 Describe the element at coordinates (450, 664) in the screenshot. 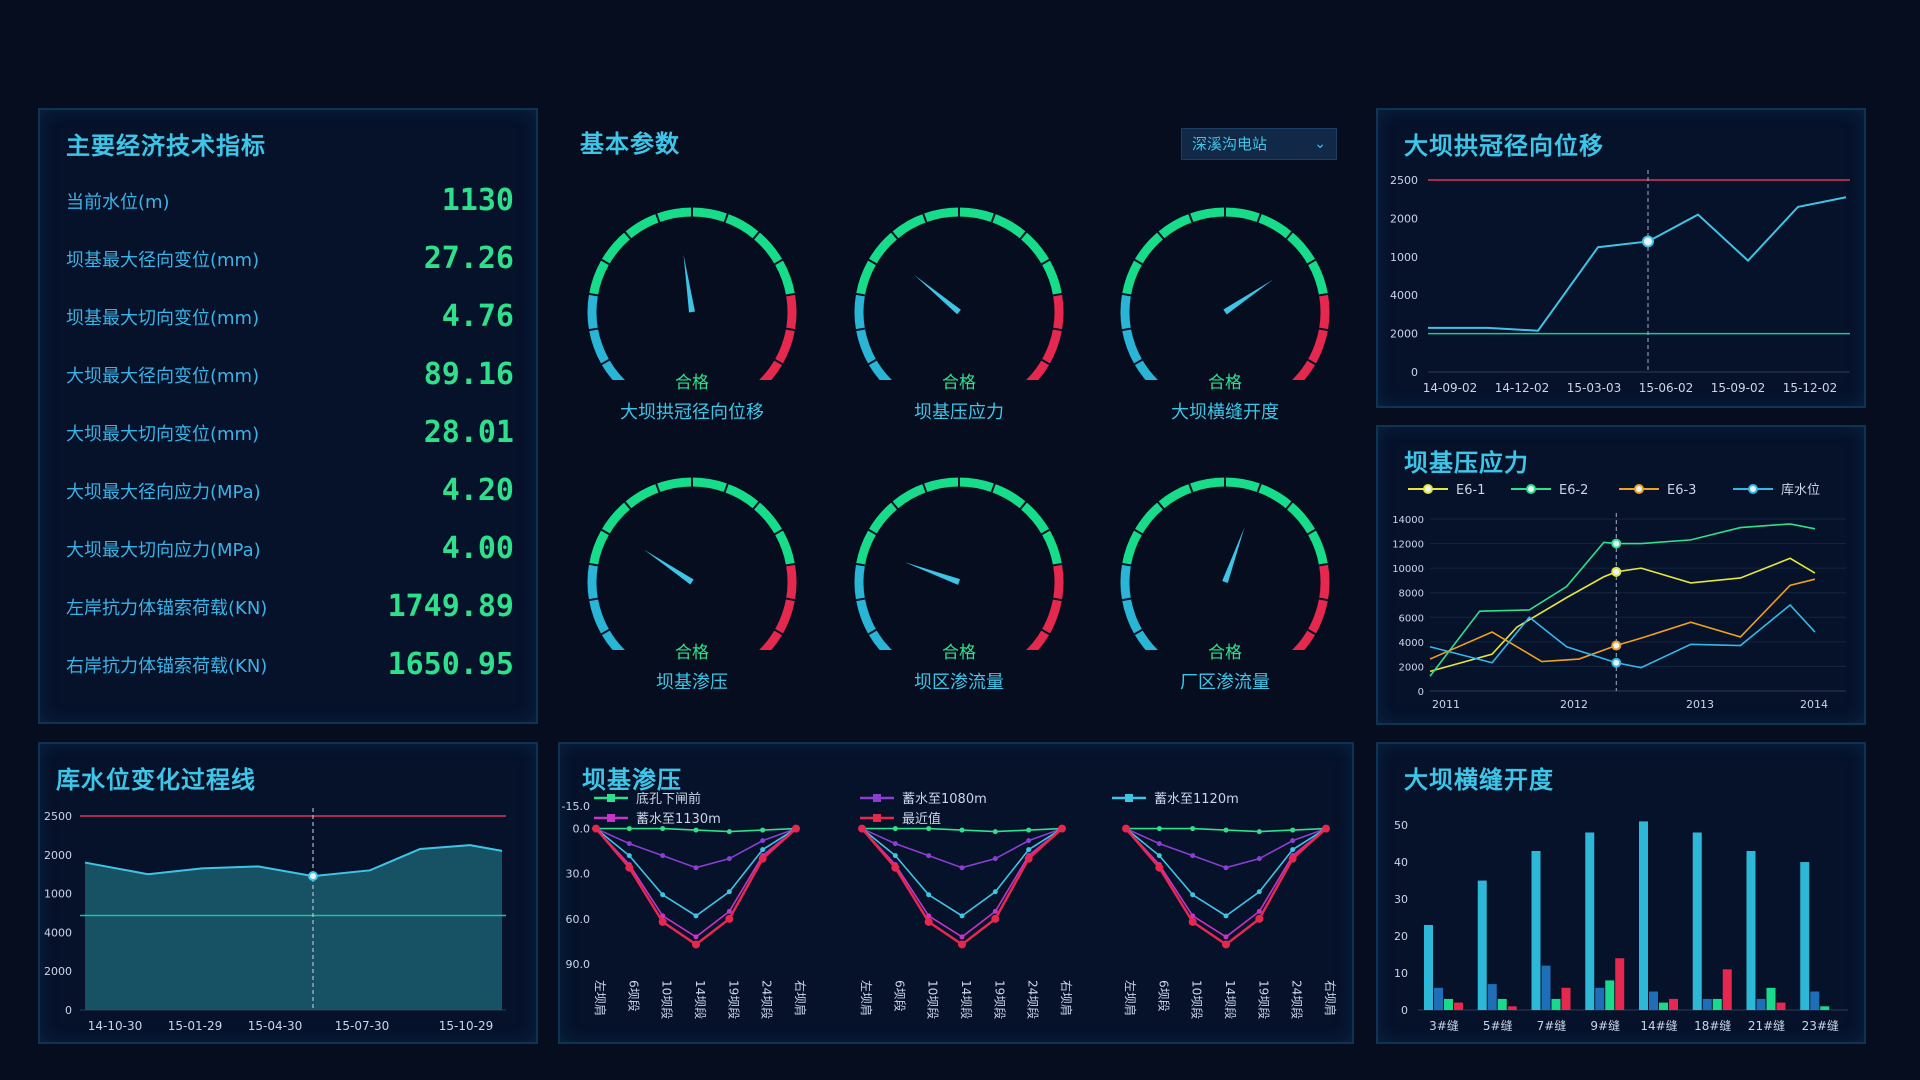

I see `indicator-value: 1650.95` at that location.